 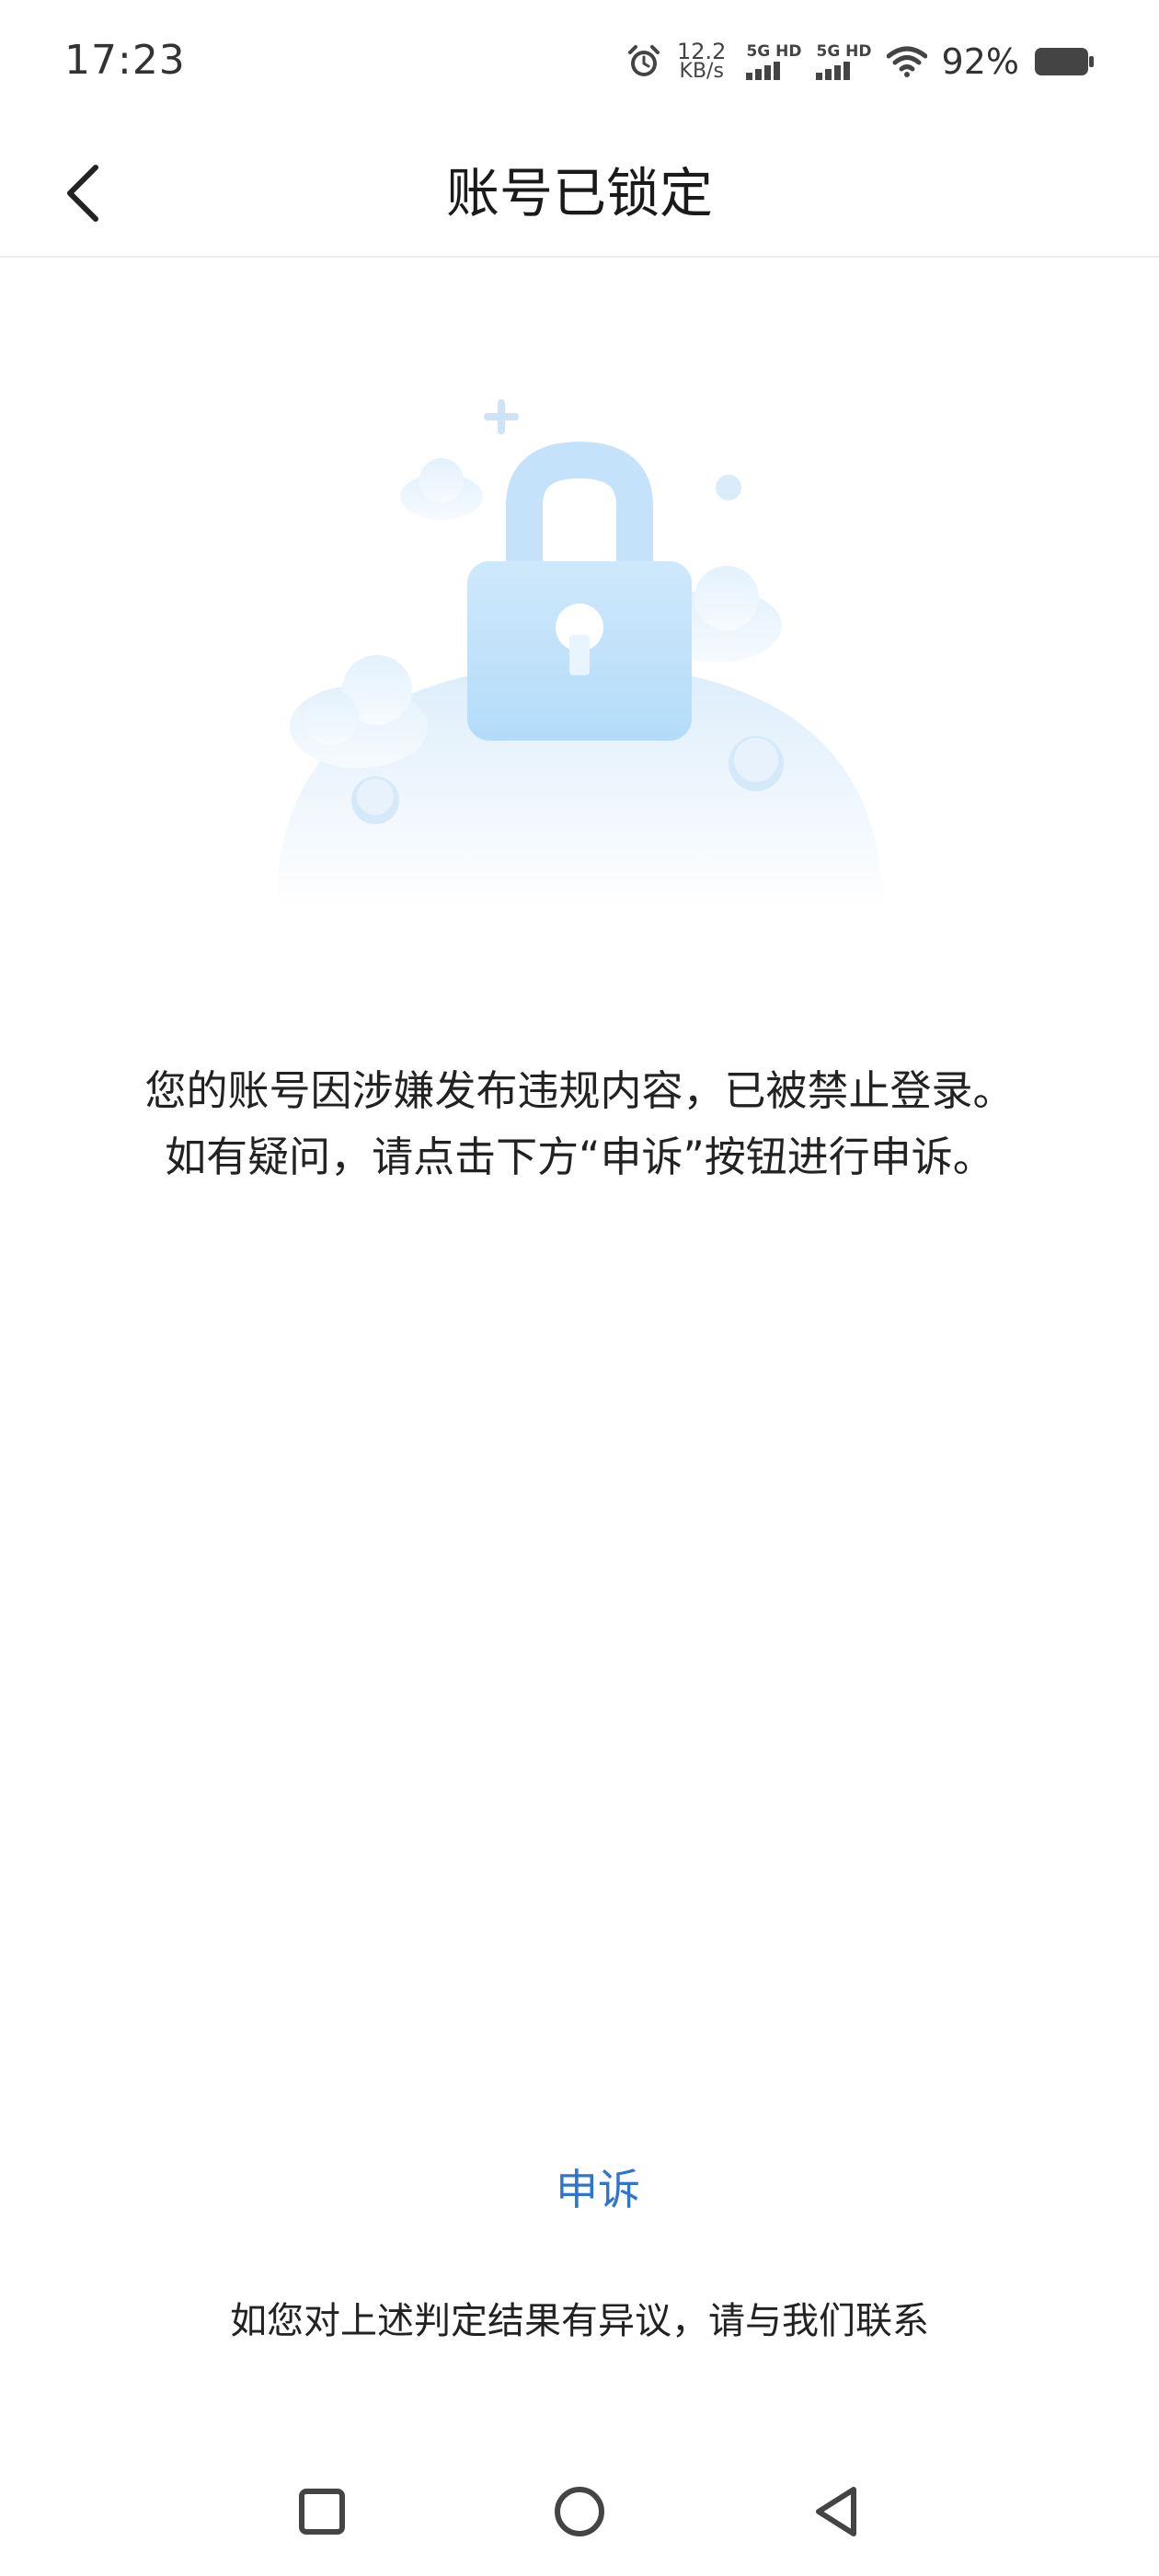 I want to click on recent-apps-icon, so click(x=322, y=2512).